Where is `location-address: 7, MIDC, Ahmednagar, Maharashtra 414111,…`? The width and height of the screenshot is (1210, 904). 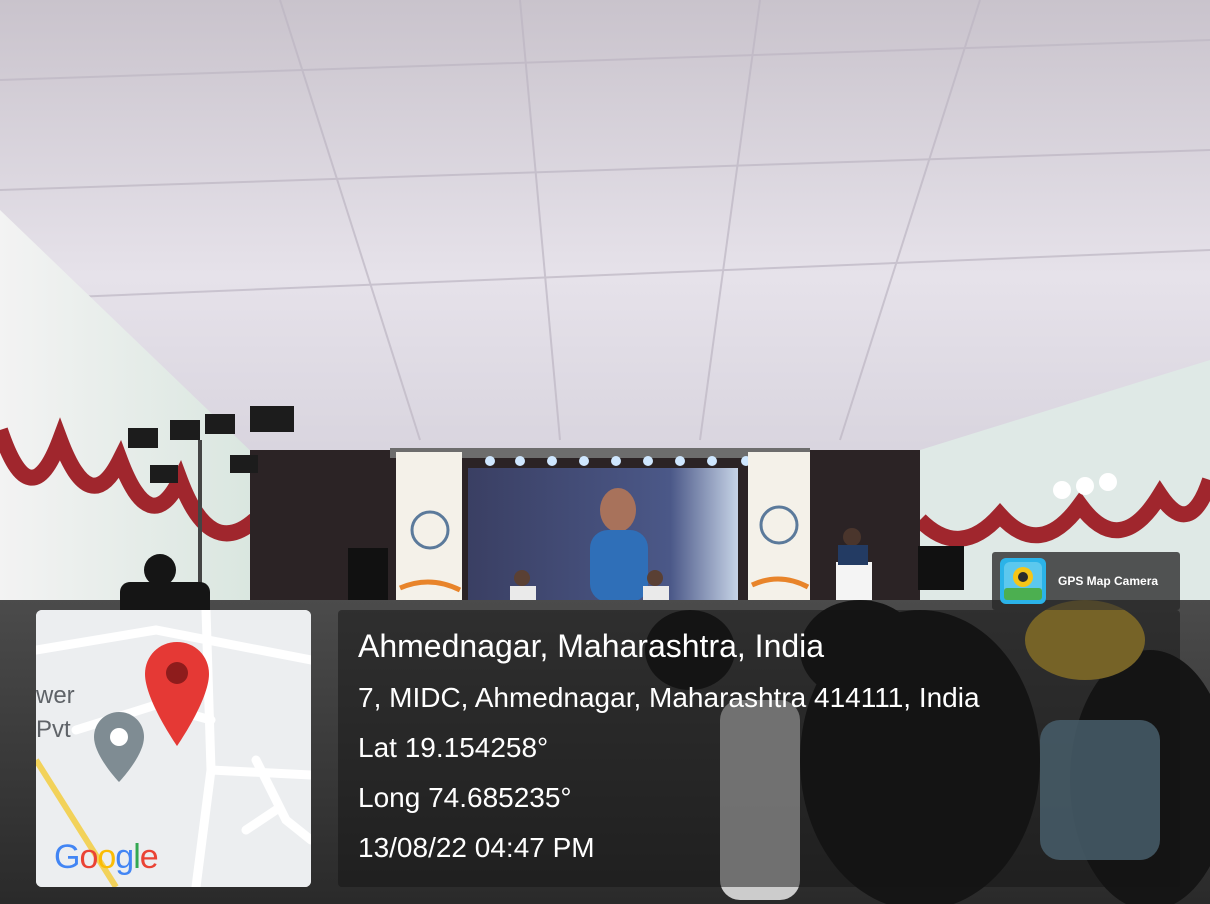
location-address: 7, MIDC, Ahmednagar, Maharashtra 414111,… is located at coordinates (669, 697).